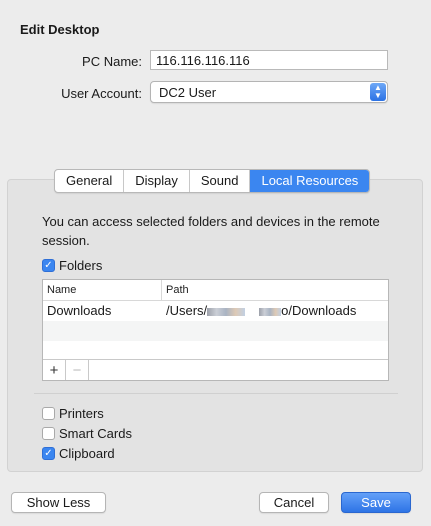  I want to click on redacted-username, so click(226, 311).